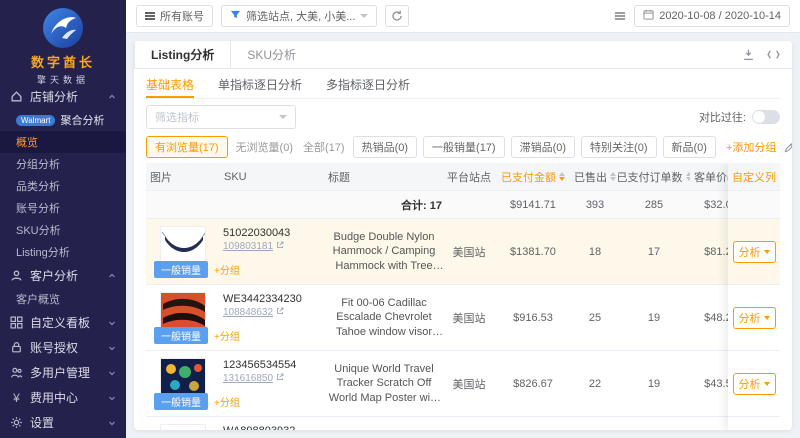 The width and height of the screenshot is (800, 438). Describe the element at coordinates (63, 347) in the screenshot. I see `sidebar-item-account-authorization: 账号授权` at that location.